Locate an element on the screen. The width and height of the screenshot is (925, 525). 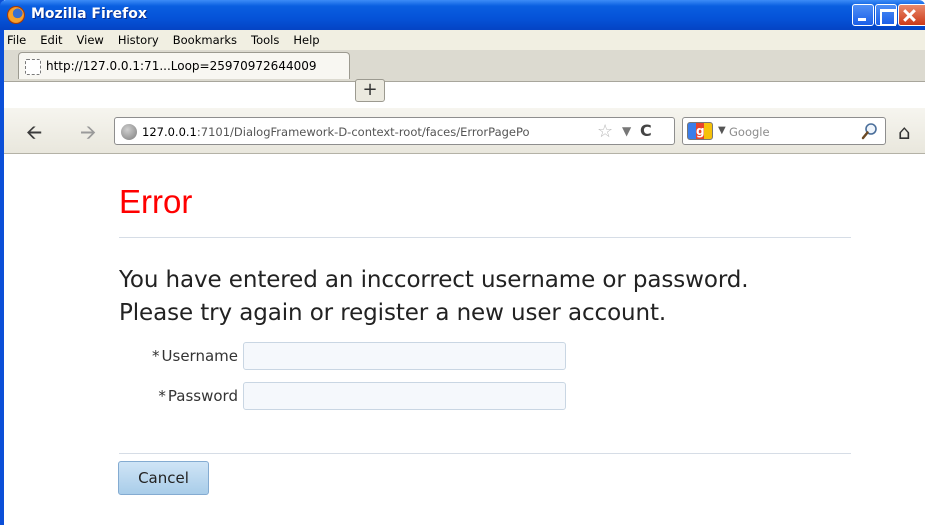
minimize-button is located at coordinates (863, 15).